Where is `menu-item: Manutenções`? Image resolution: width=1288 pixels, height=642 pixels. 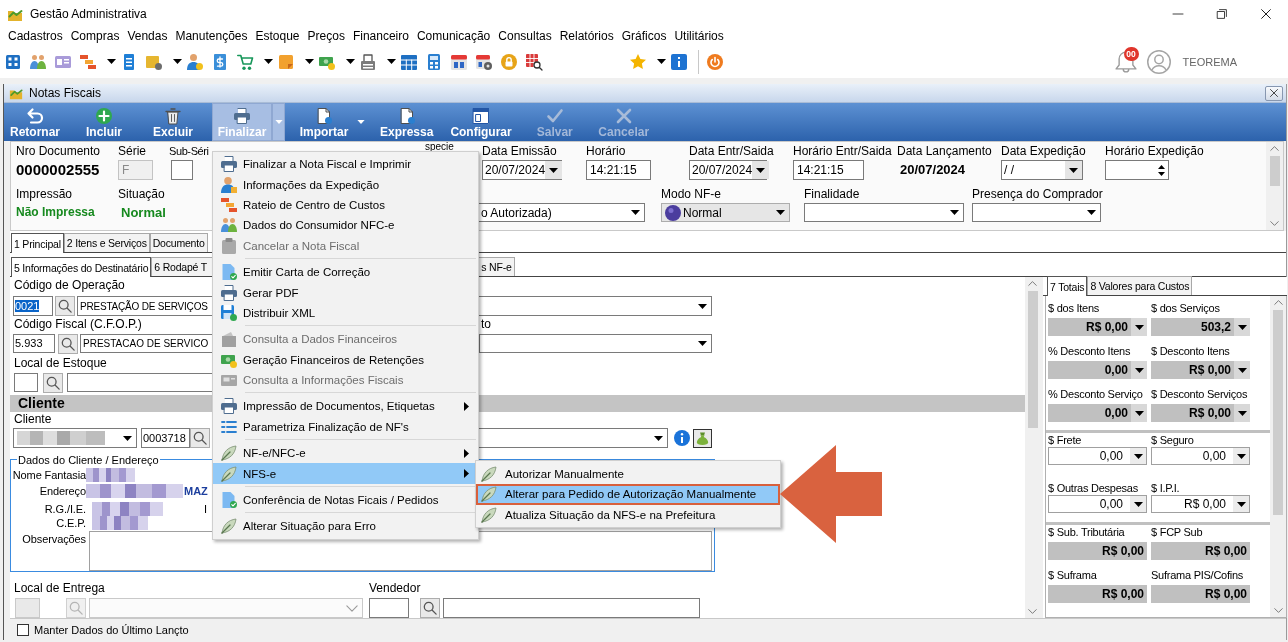
menu-item: Manutenções is located at coordinates (211, 36).